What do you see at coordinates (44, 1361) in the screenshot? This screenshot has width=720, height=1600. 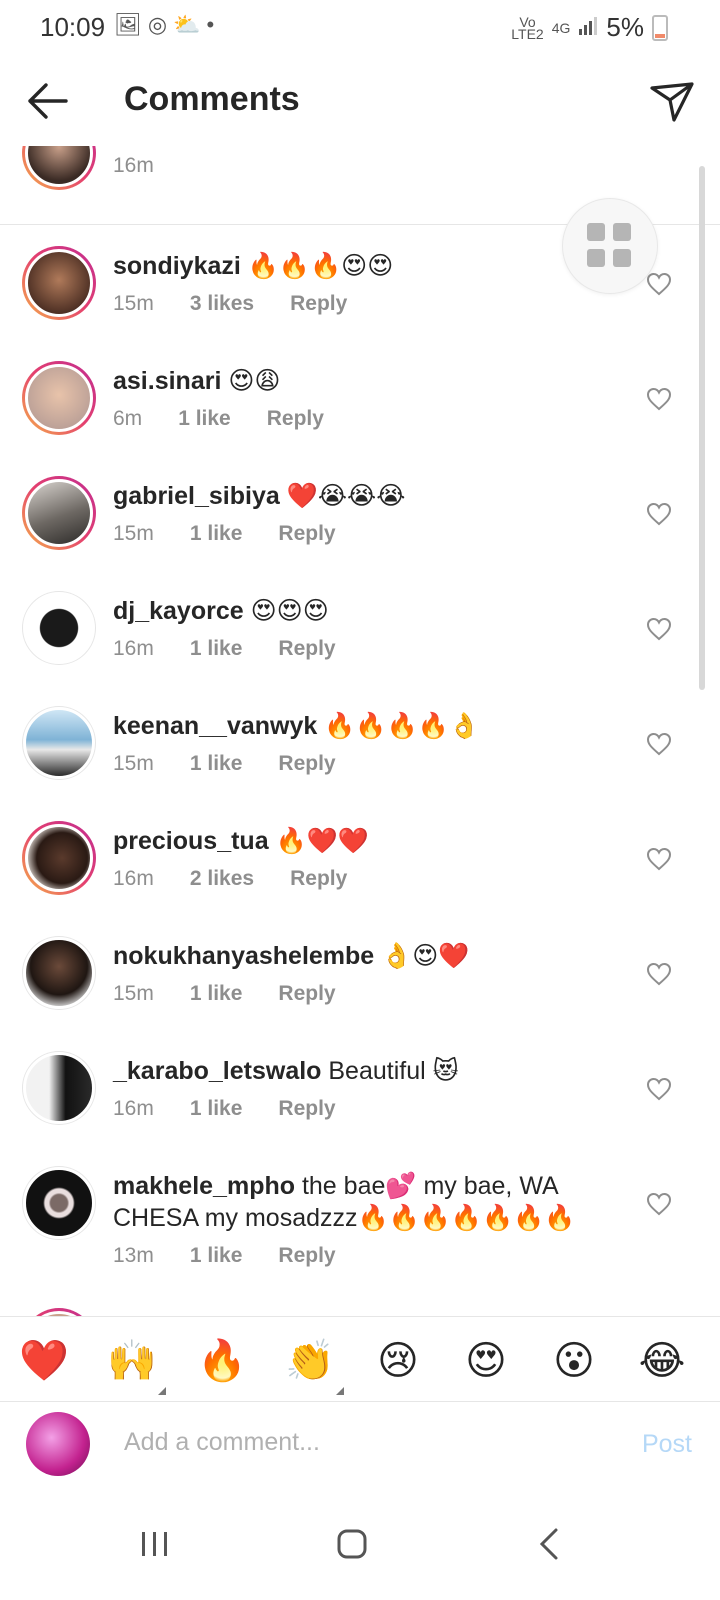 I see `emoji-heart: ❤️` at bounding box center [44, 1361].